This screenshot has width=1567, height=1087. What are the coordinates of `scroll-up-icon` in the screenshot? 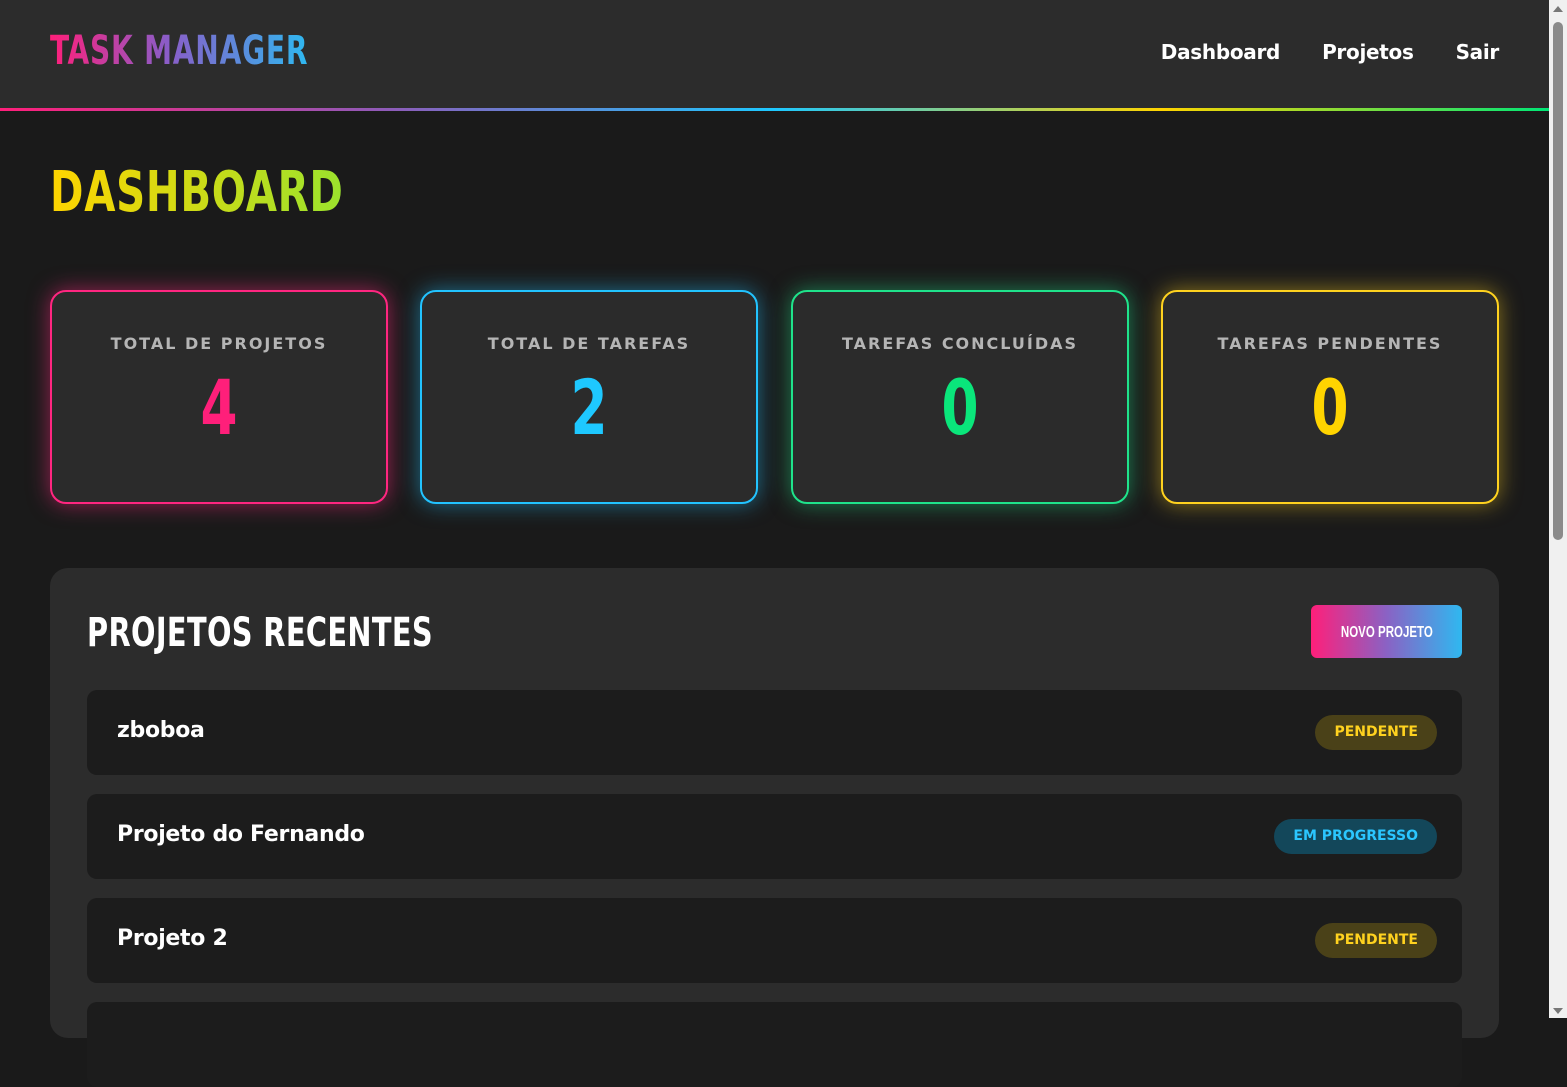 It's located at (1558, 9).